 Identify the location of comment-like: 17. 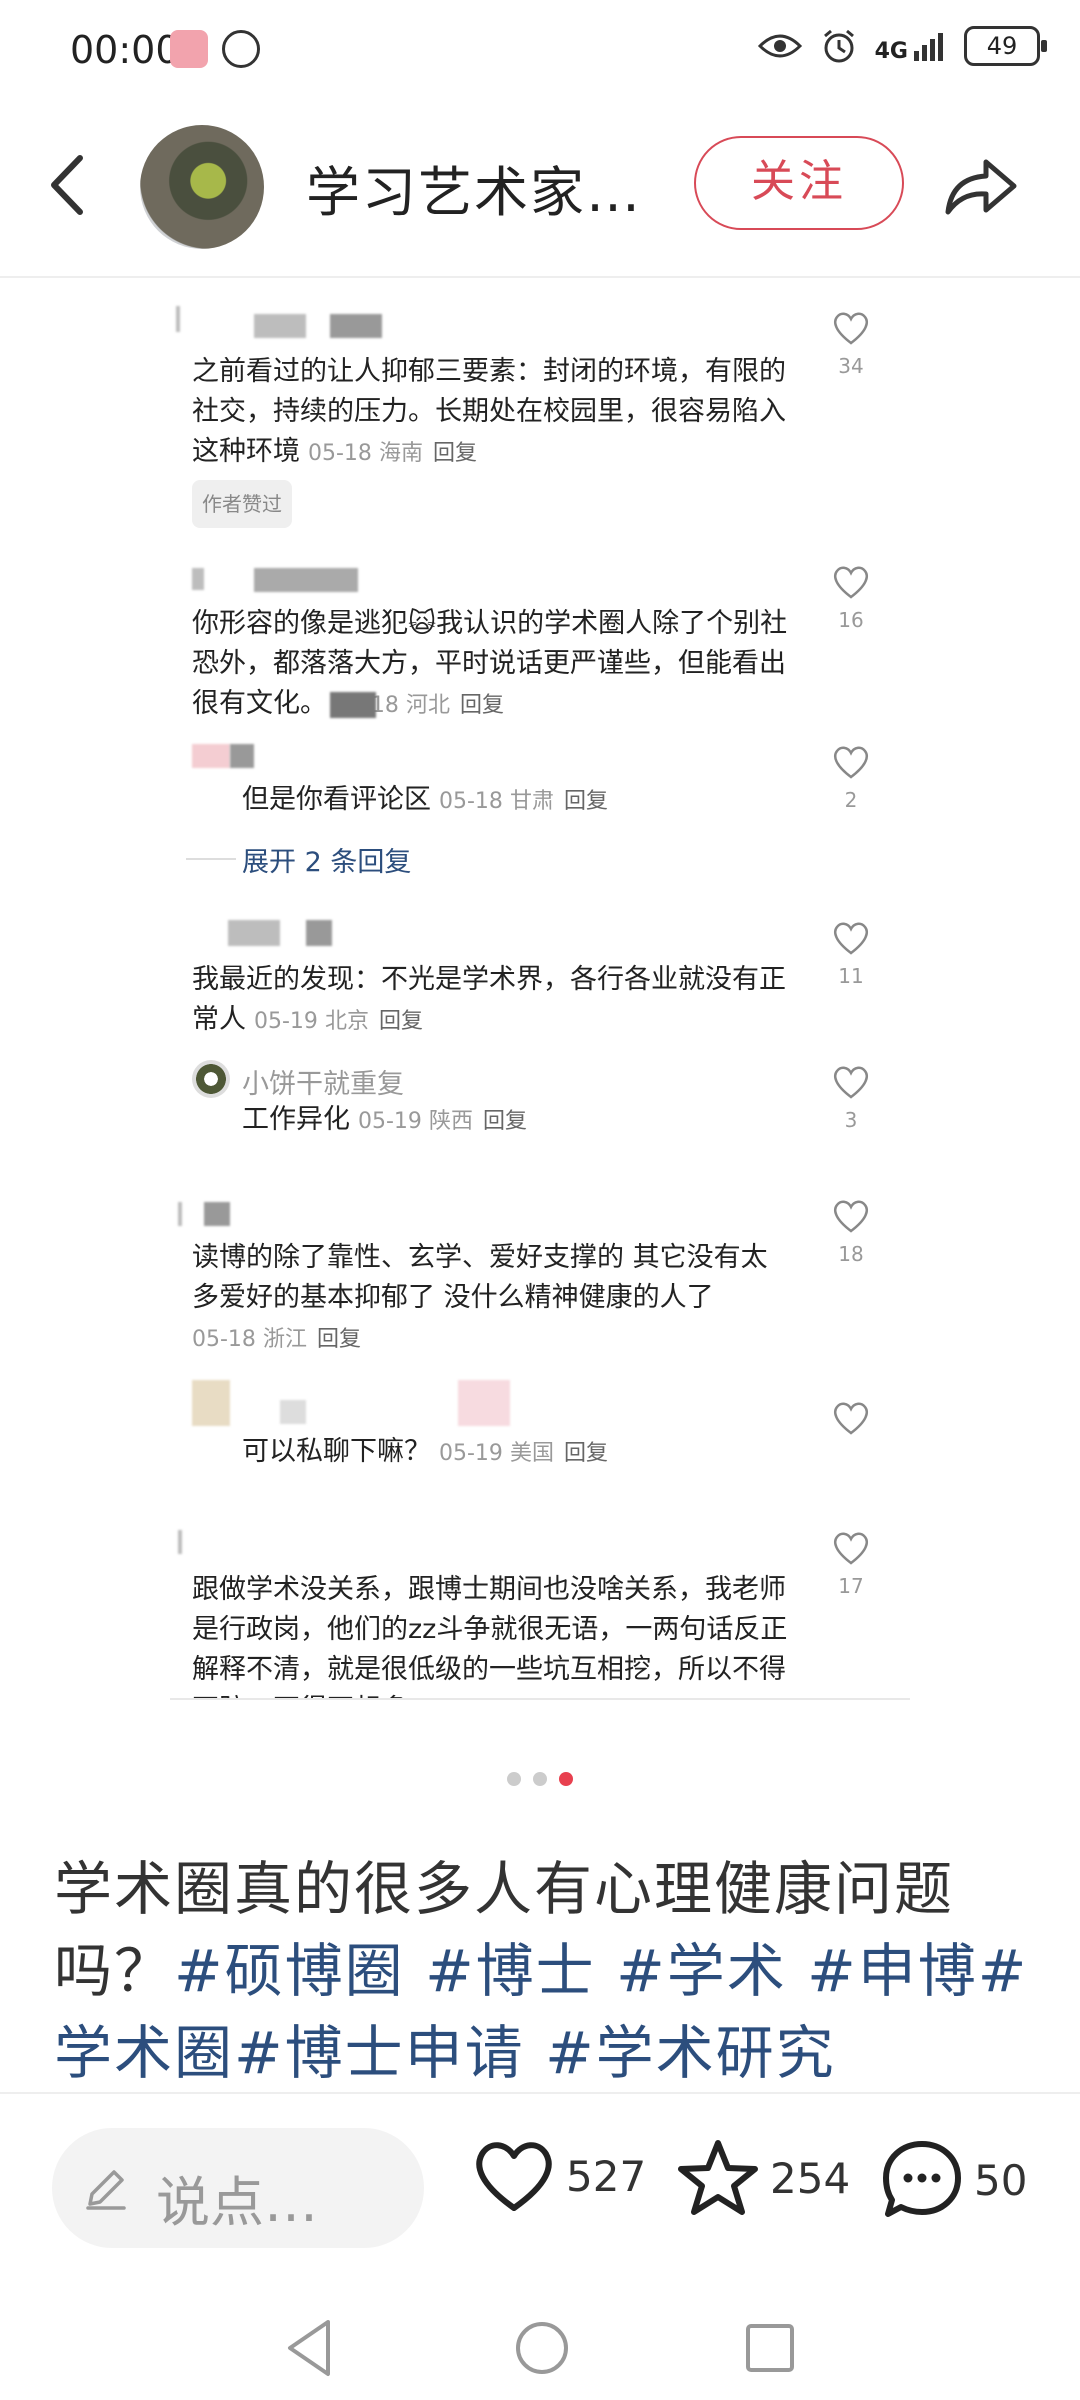
(851, 1564).